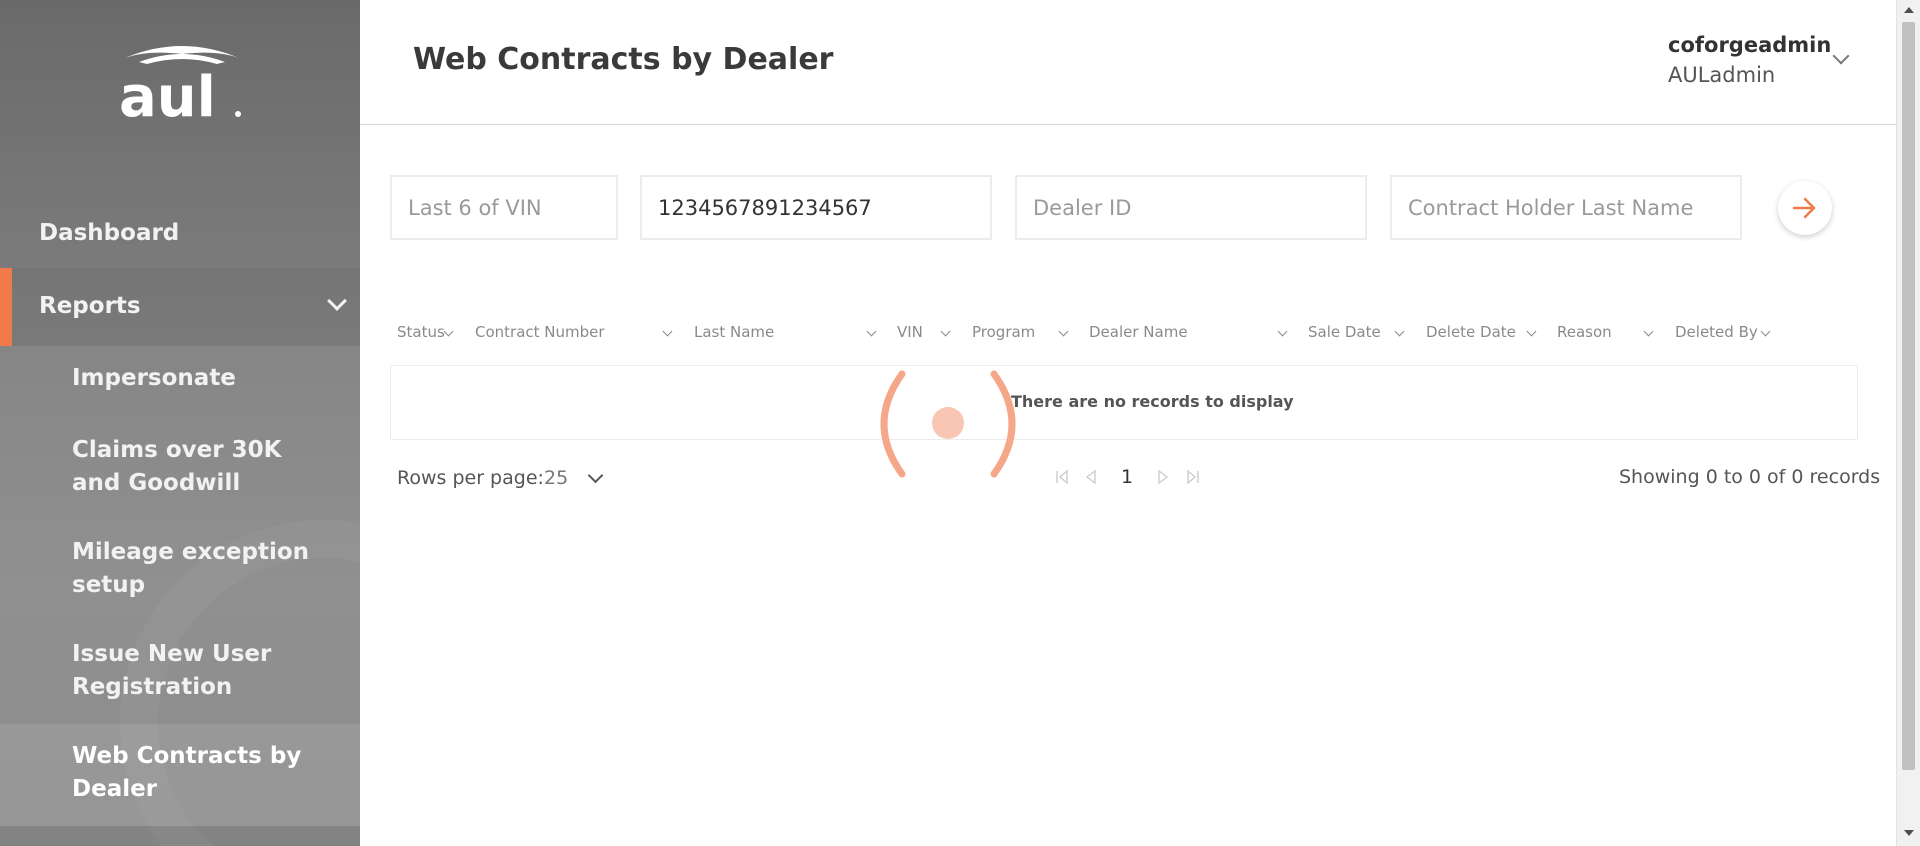  Describe the element at coordinates (90, 306) in the screenshot. I see `sidebar-item-label: Reports` at that location.